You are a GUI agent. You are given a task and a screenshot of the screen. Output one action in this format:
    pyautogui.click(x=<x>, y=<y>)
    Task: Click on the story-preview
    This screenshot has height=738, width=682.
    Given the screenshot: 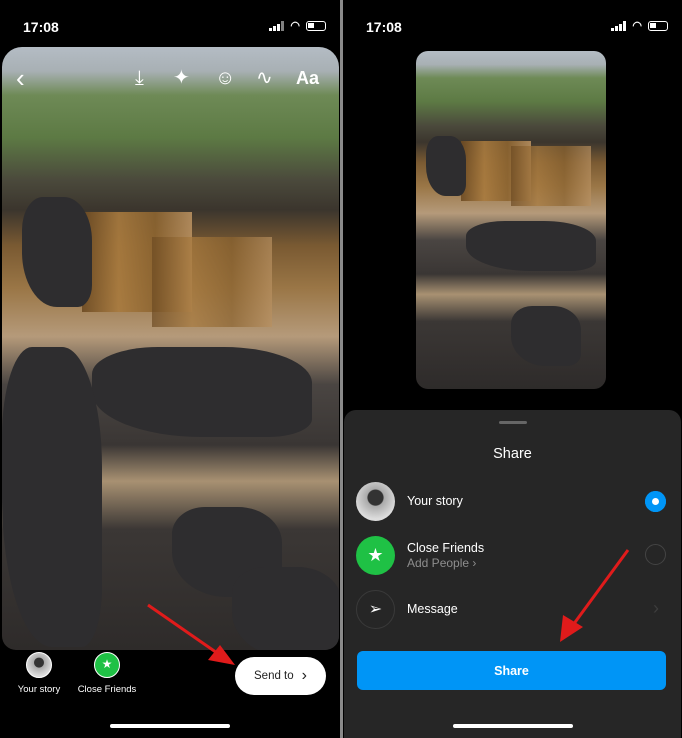 What is the action you would take?
    pyautogui.click(x=511, y=220)
    